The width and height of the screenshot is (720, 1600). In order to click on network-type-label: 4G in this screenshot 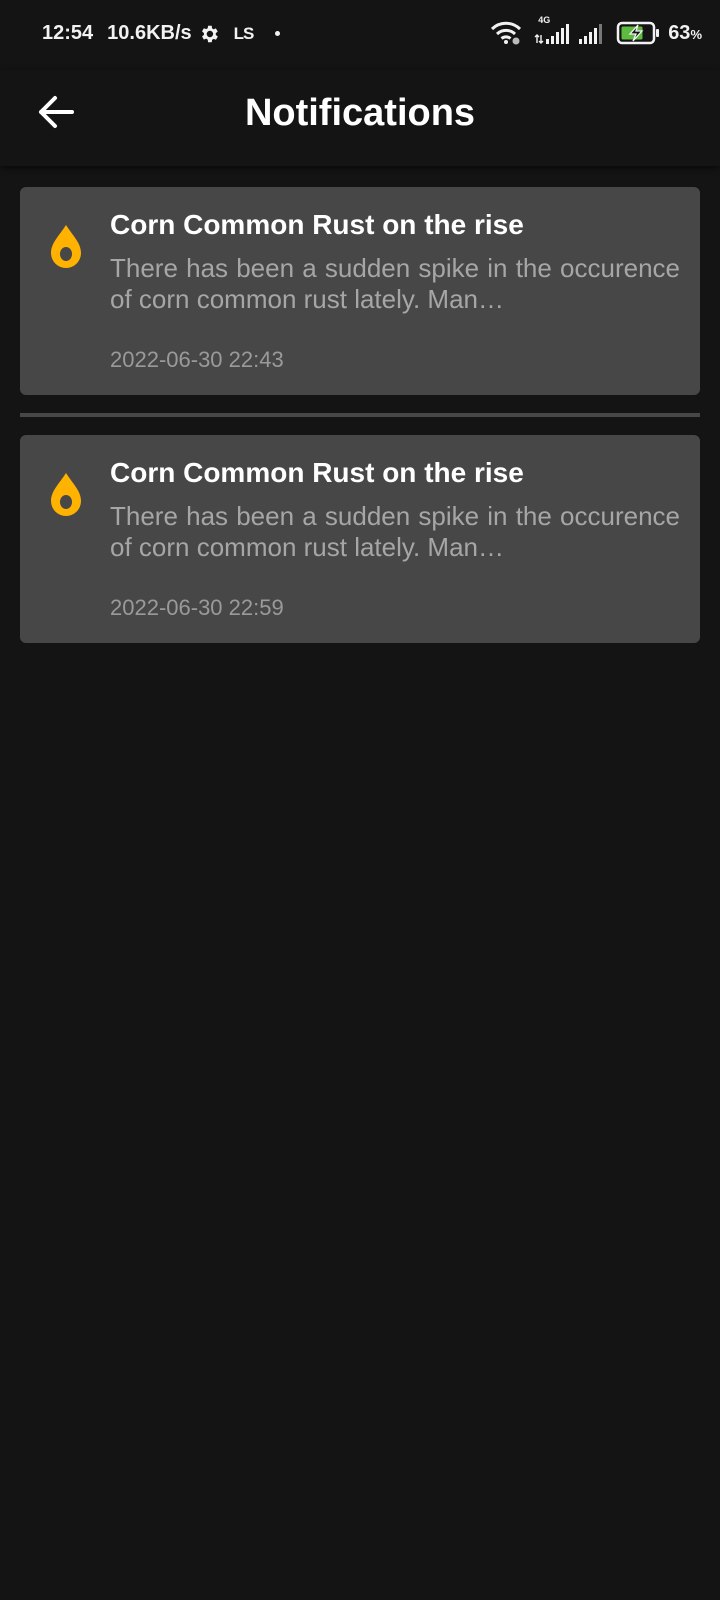, I will do `click(544, 20)`.